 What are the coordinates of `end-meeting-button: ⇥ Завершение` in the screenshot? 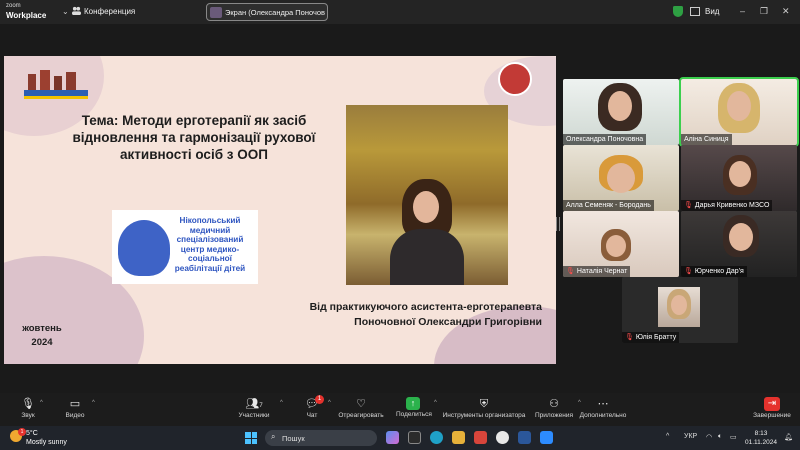 It's located at (772, 408).